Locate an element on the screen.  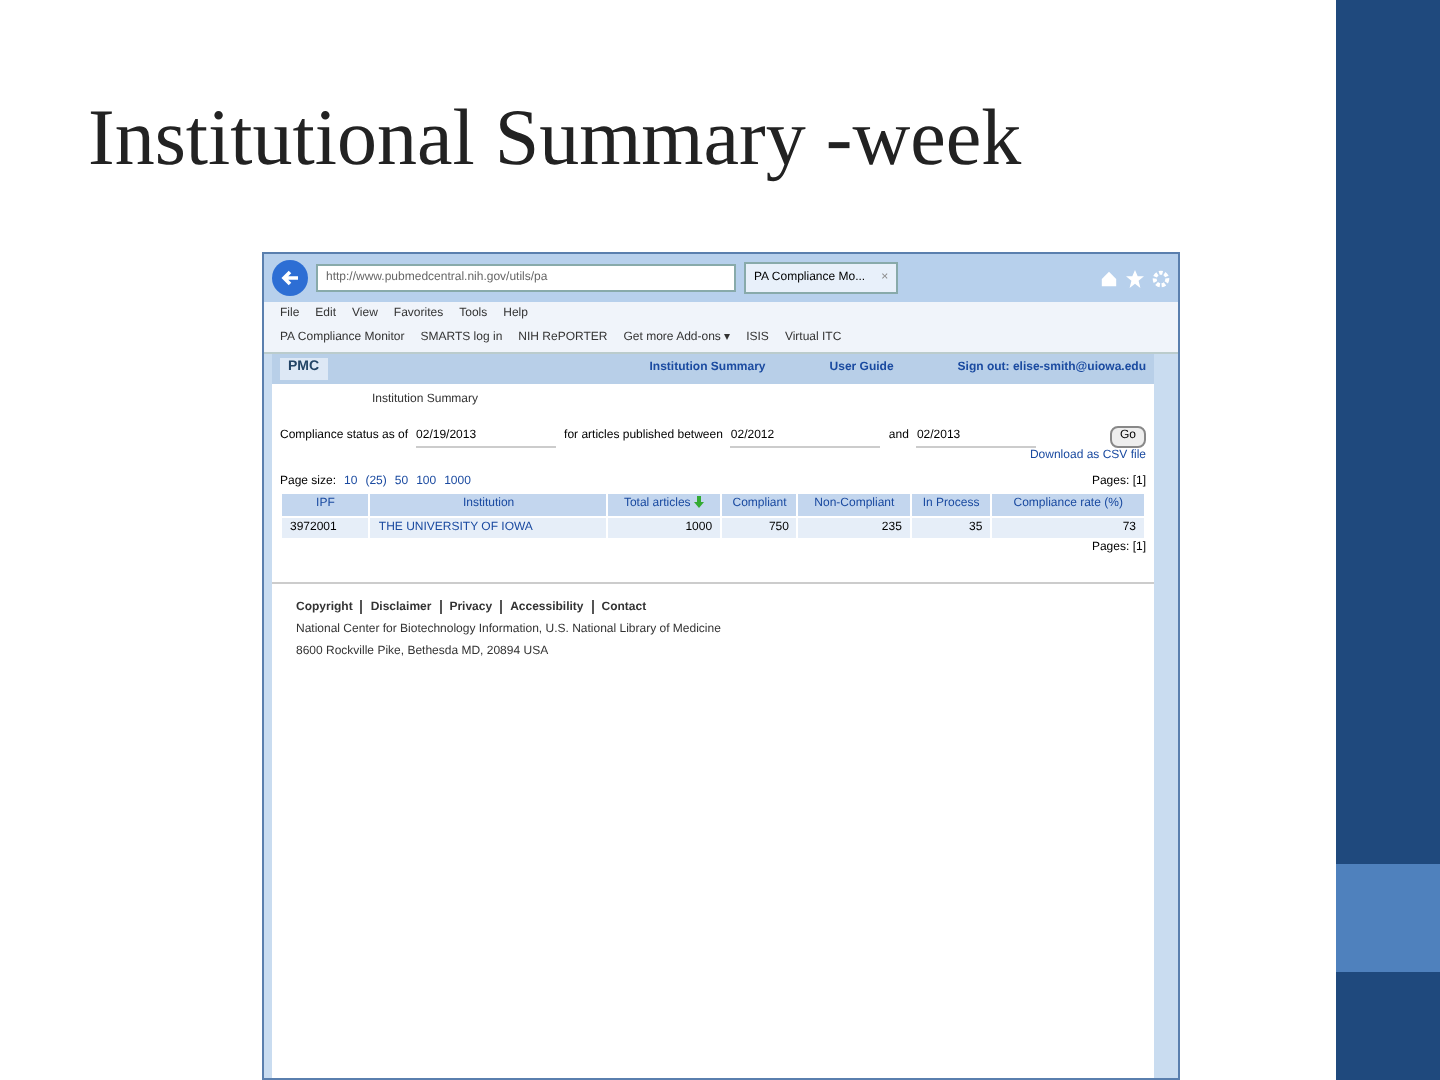
star-icon is located at coordinates (1135, 278).